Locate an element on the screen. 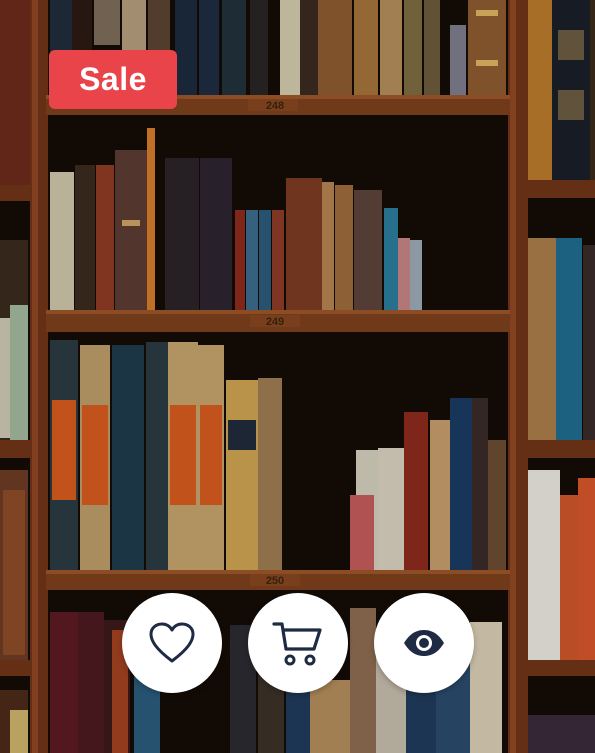 This screenshot has width=595, height=753. wishlist-button is located at coordinates (172, 643).